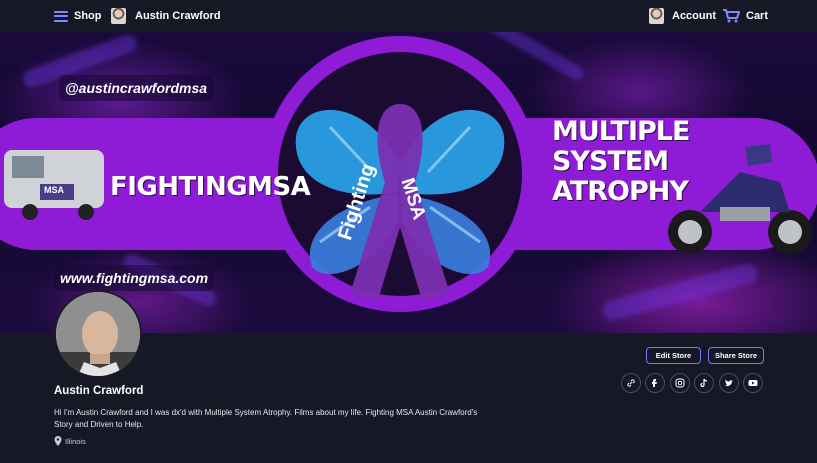 Image resolution: width=817 pixels, height=463 pixels. I want to click on banner-right-line: MULTIPLE, so click(621, 131).